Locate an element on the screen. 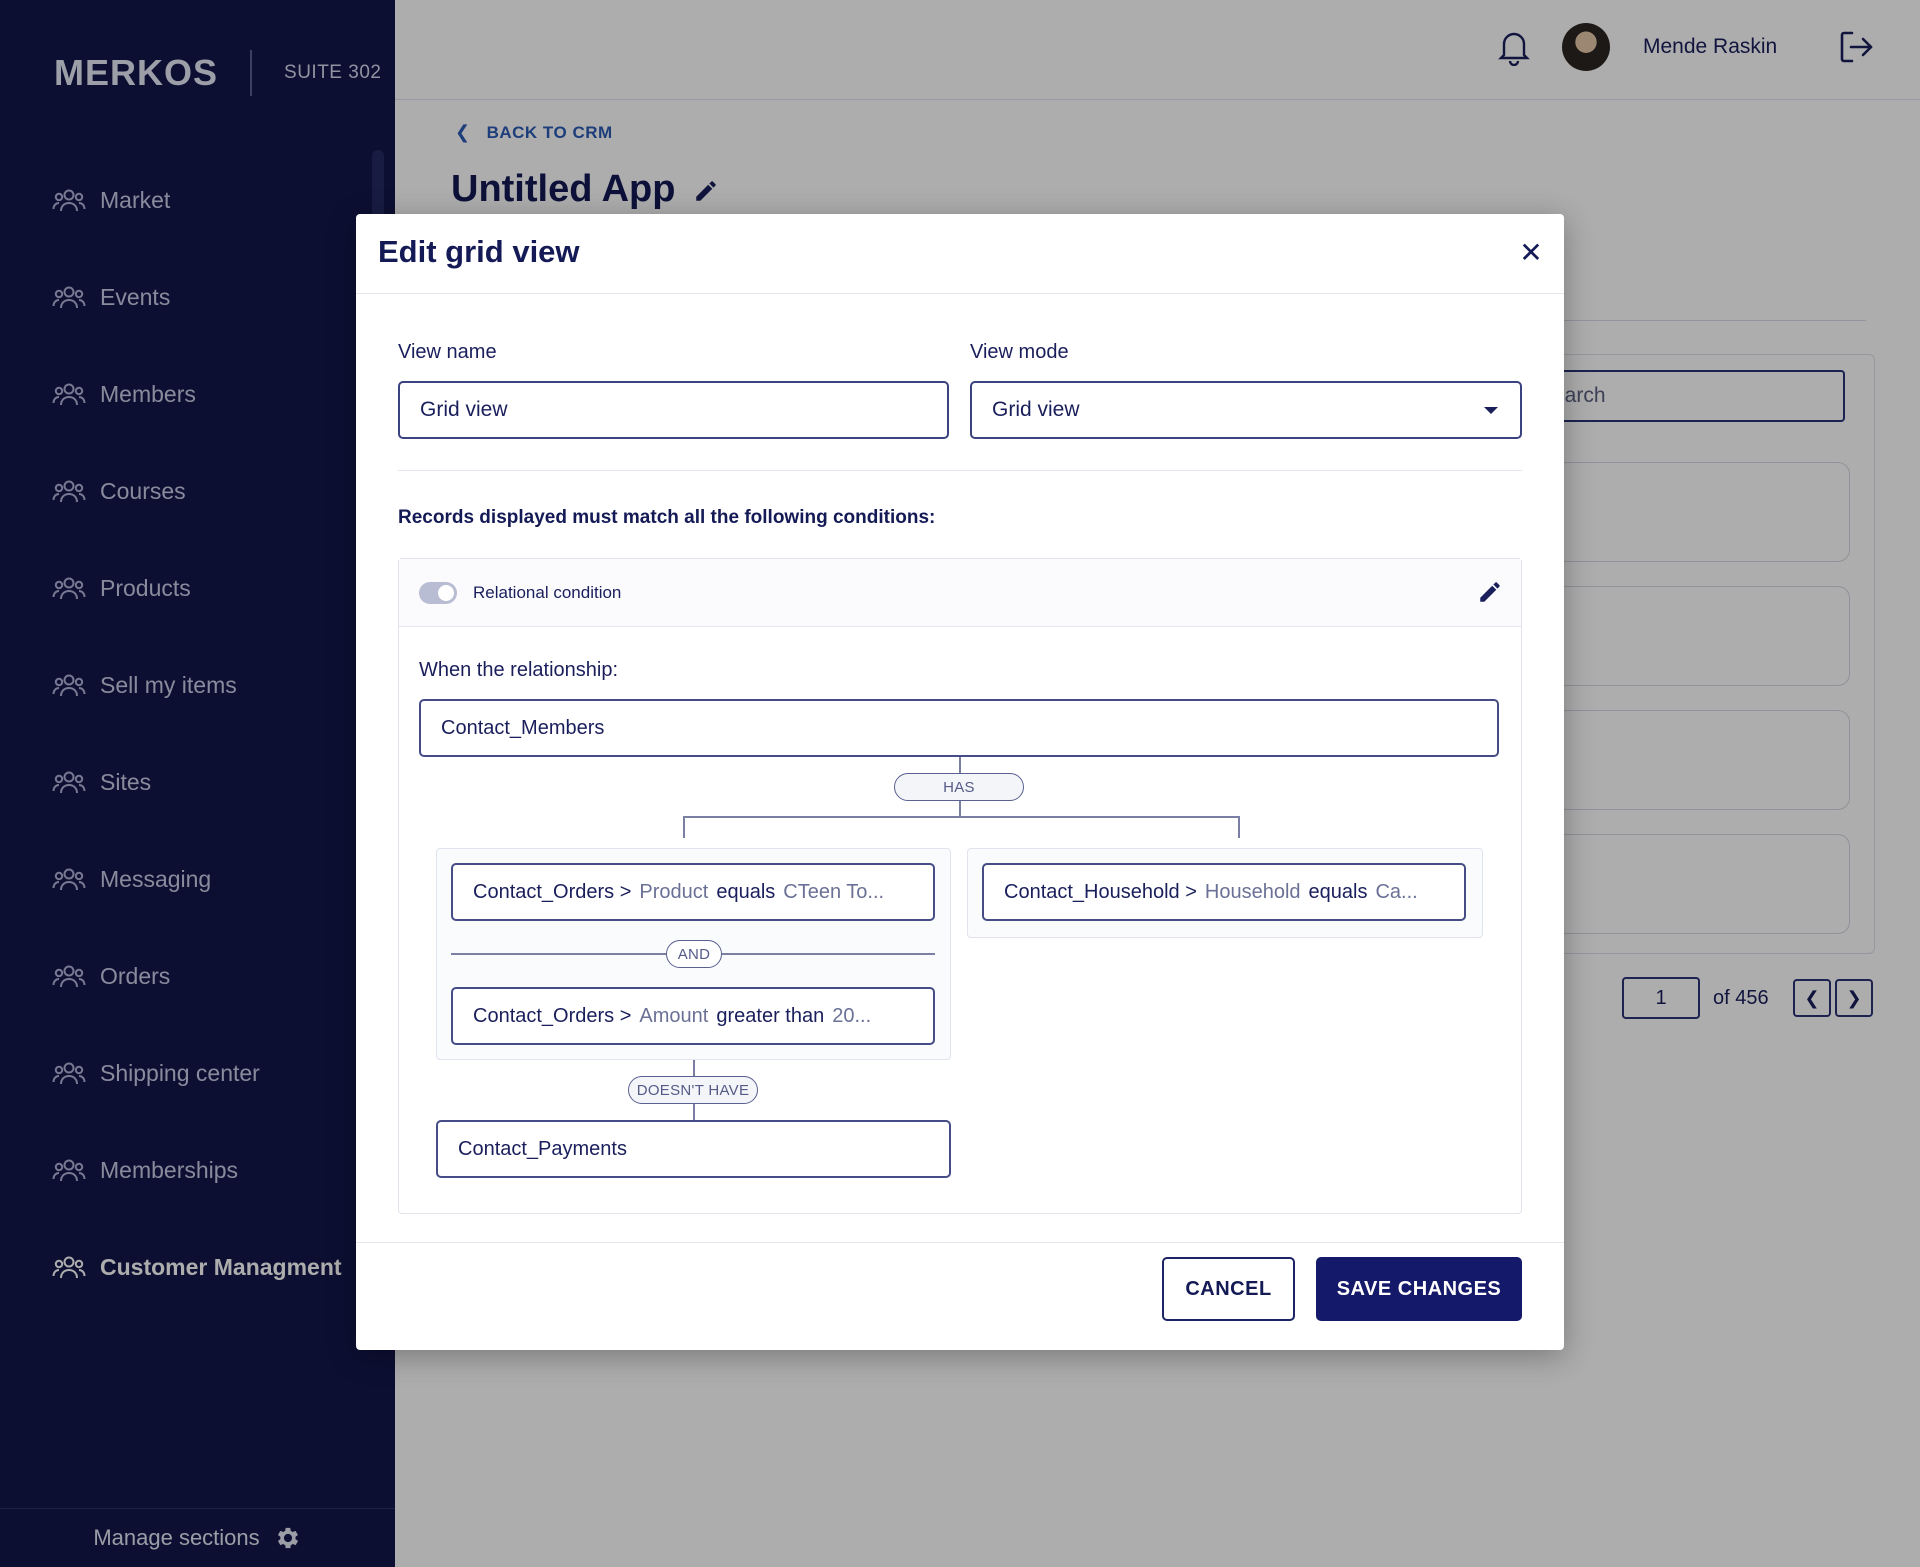  view-mode-label: View mode is located at coordinates (1019, 352).